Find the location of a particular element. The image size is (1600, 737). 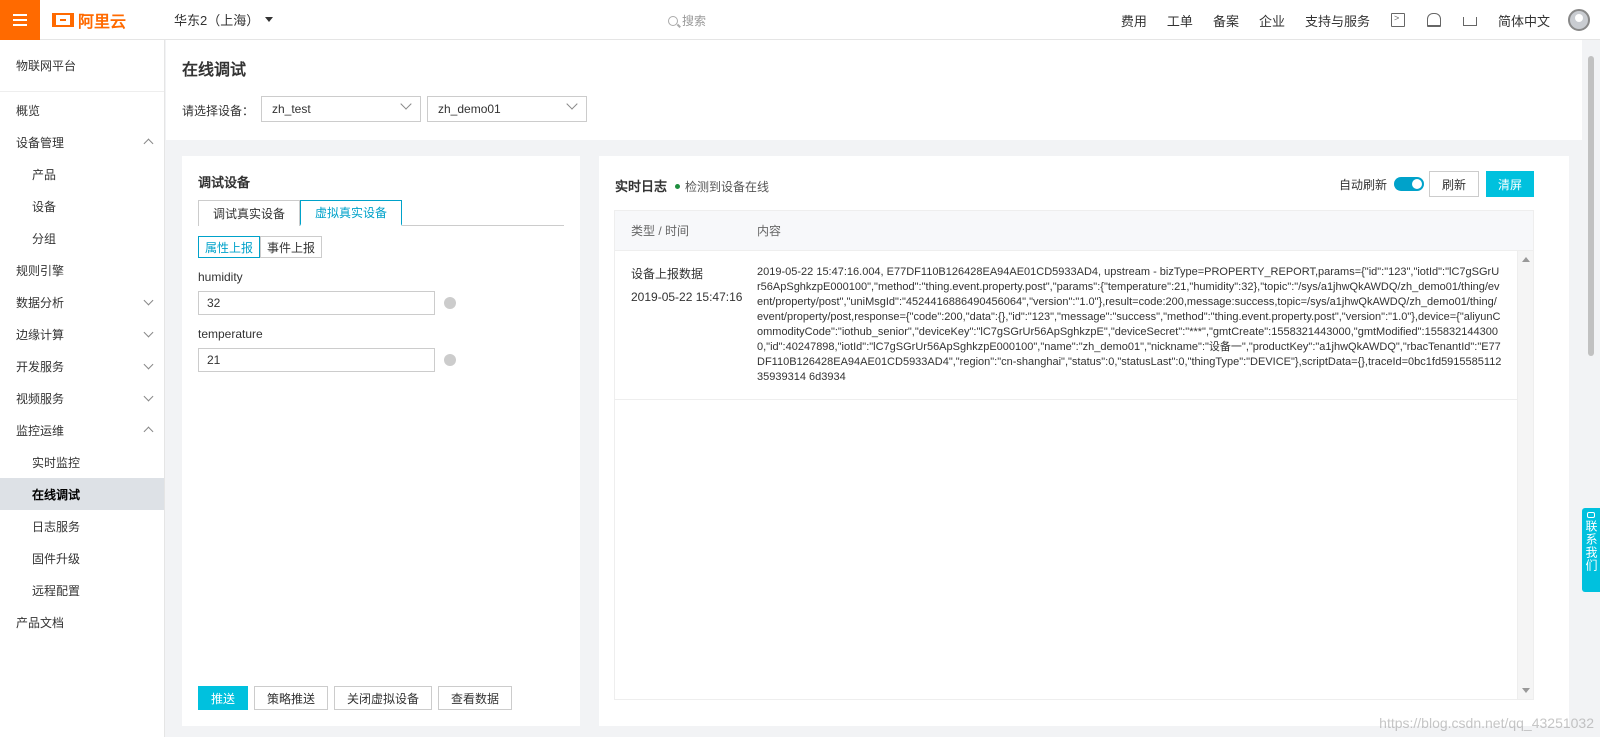

nav-icp: 备案 is located at coordinates (1226, 20).